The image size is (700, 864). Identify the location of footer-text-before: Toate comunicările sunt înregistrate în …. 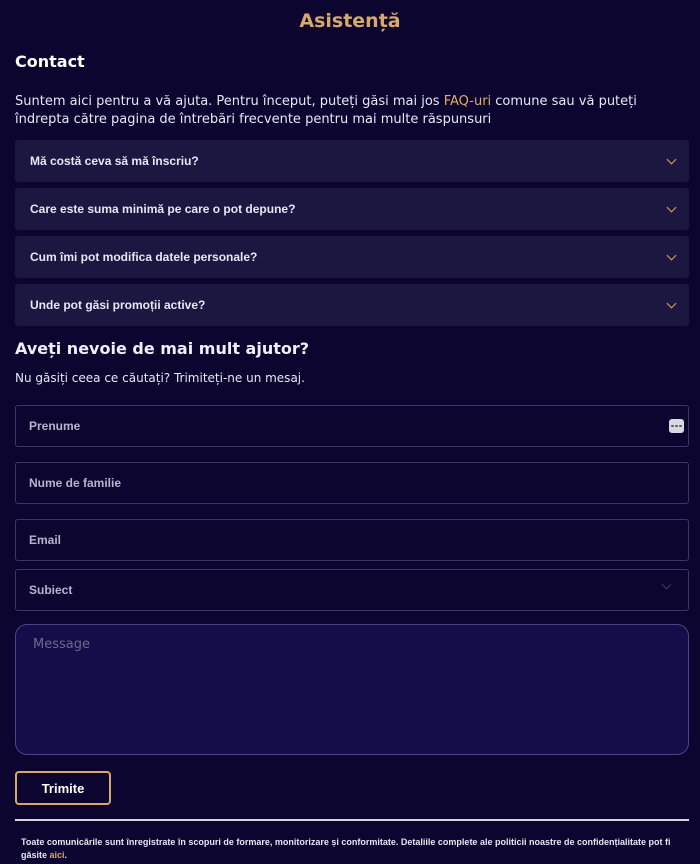
(346, 848).